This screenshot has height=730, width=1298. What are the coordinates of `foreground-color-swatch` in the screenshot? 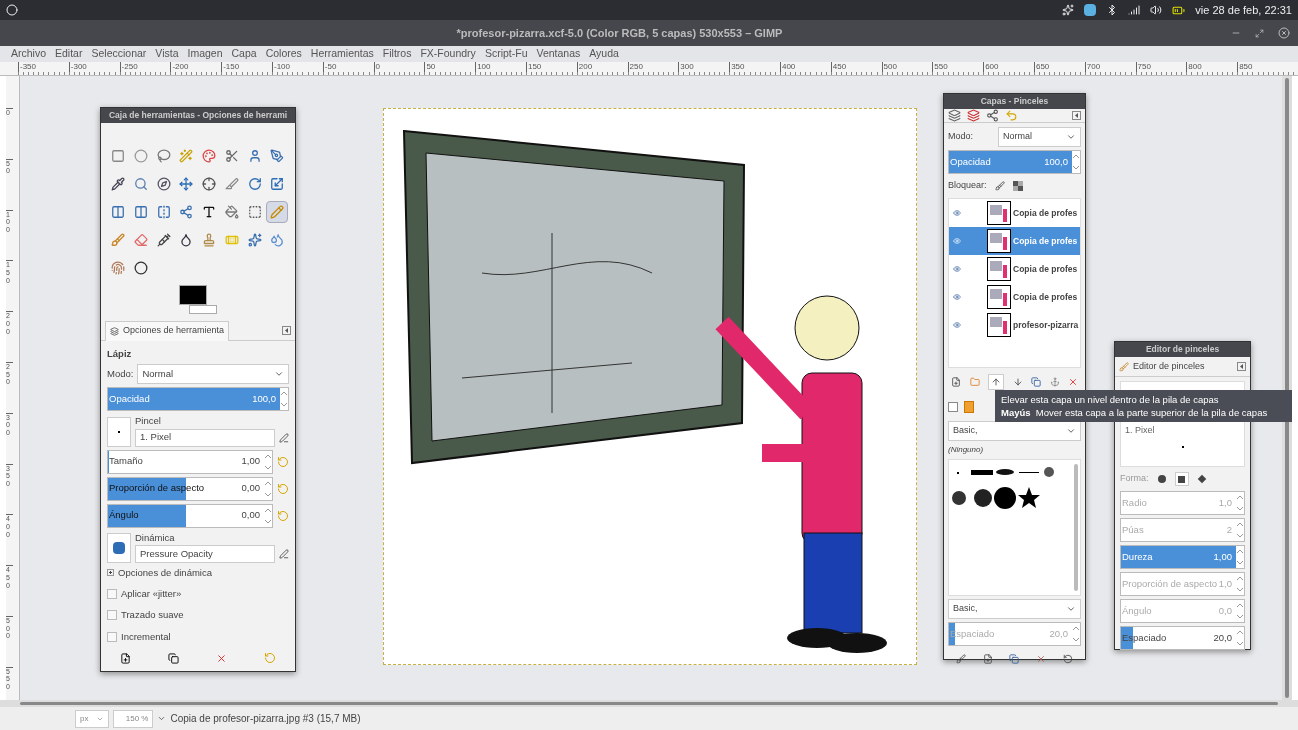 It's located at (193, 295).